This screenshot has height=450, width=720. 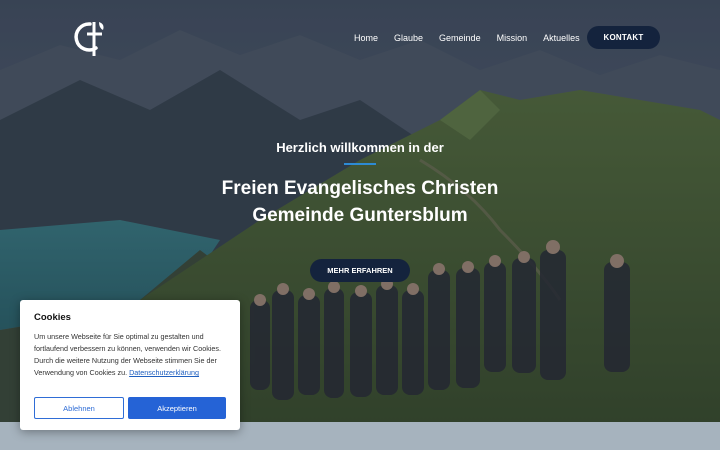 What do you see at coordinates (512, 38) in the screenshot?
I see `nav-item-mission: Mission` at bounding box center [512, 38].